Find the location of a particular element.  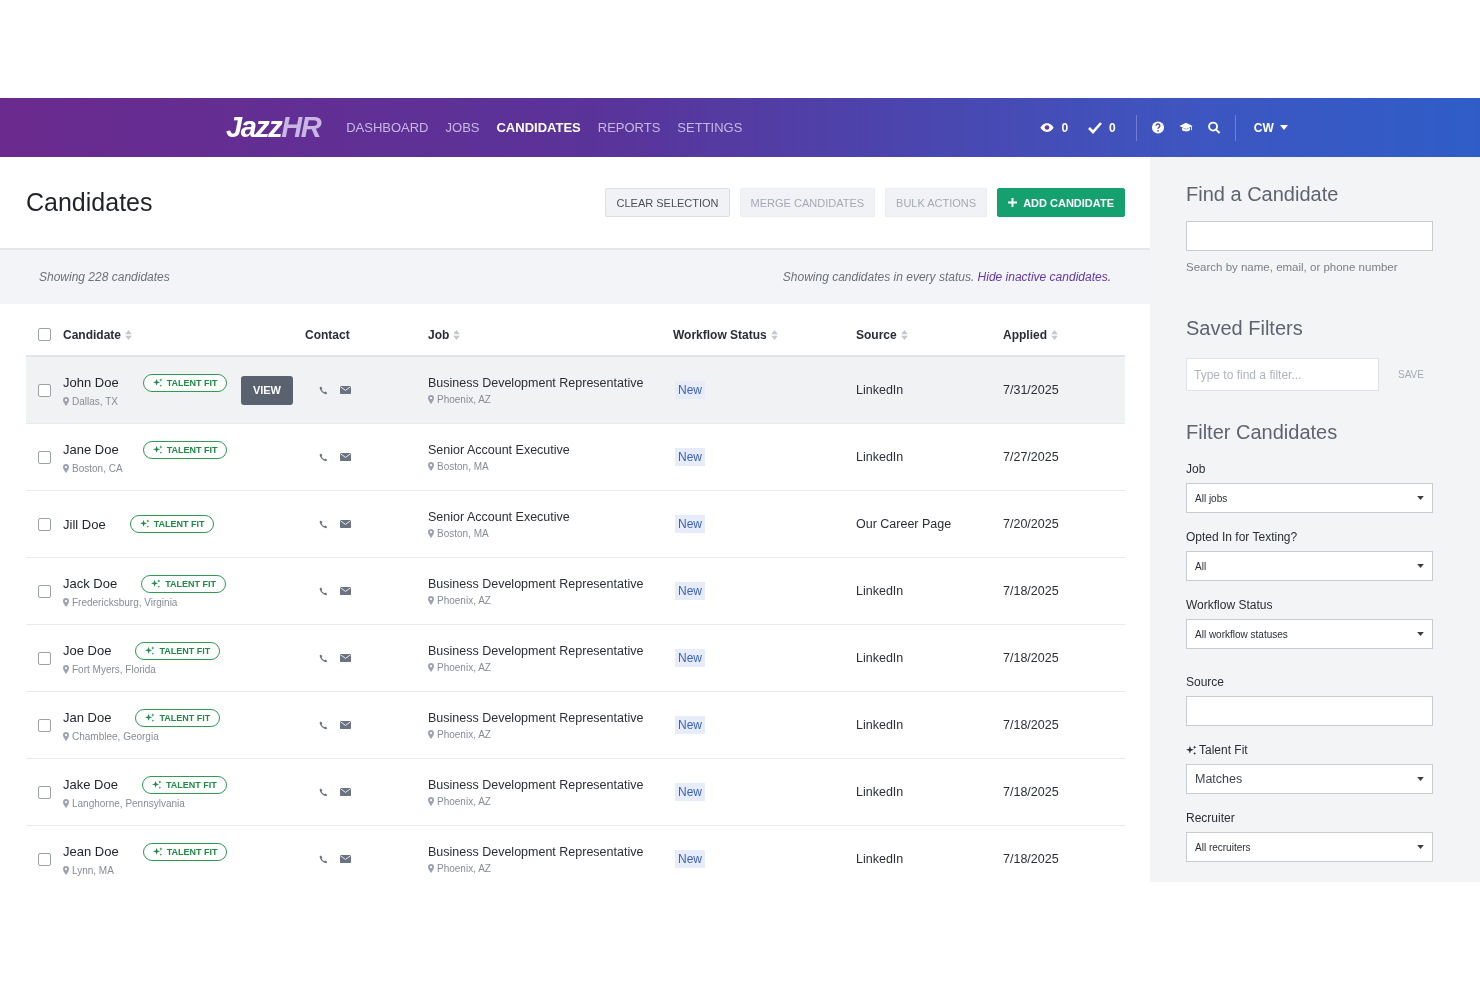

sortable-column-header: Candidate is located at coordinates (97, 334).